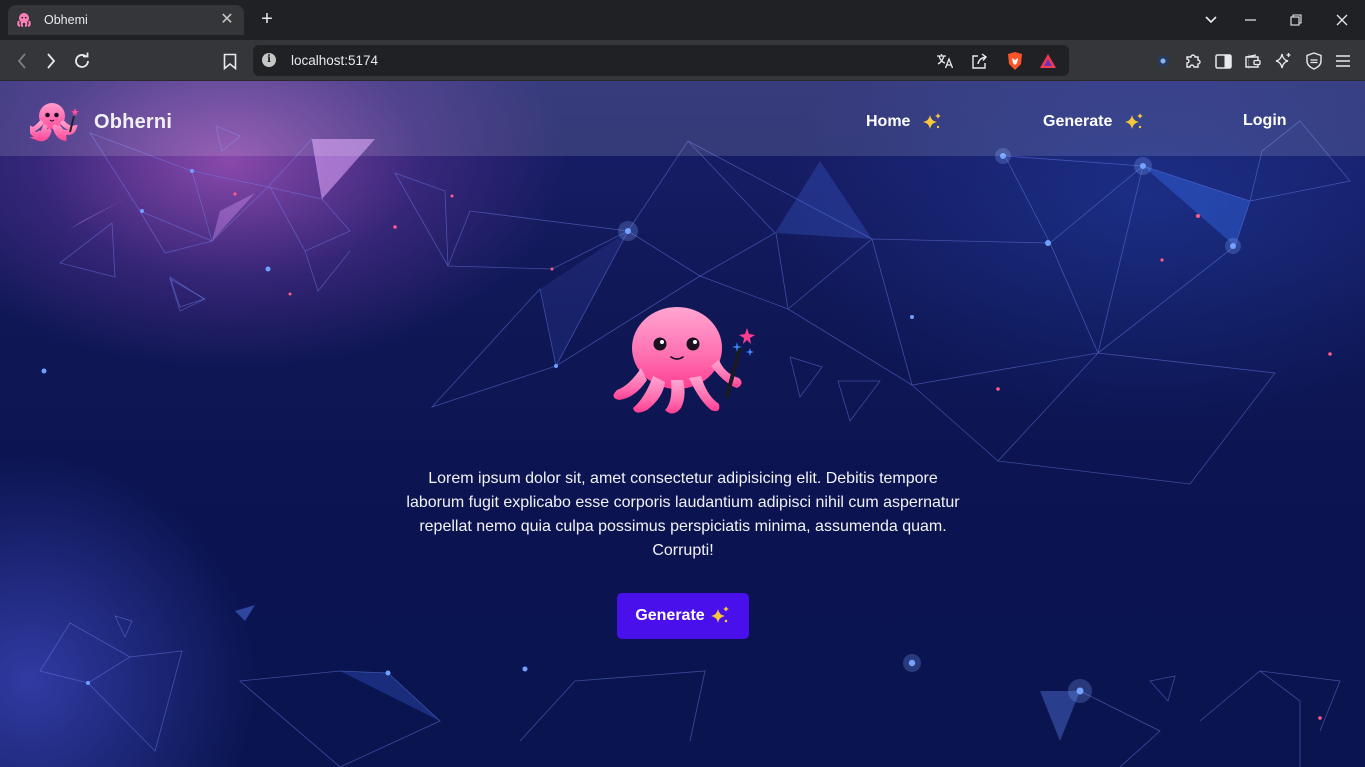  Describe the element at coordinates (54, 122) in the screenshot. I see `octopus-logo` at that location.